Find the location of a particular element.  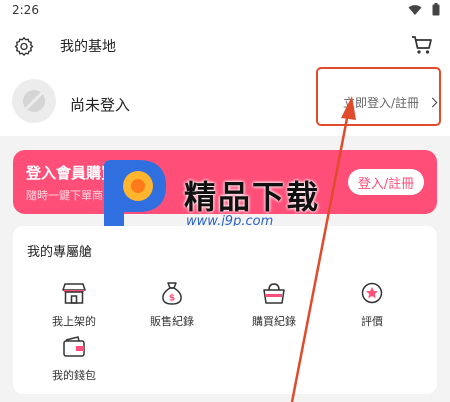

service-reviews: 評價 is located at coordinates (372, 304).